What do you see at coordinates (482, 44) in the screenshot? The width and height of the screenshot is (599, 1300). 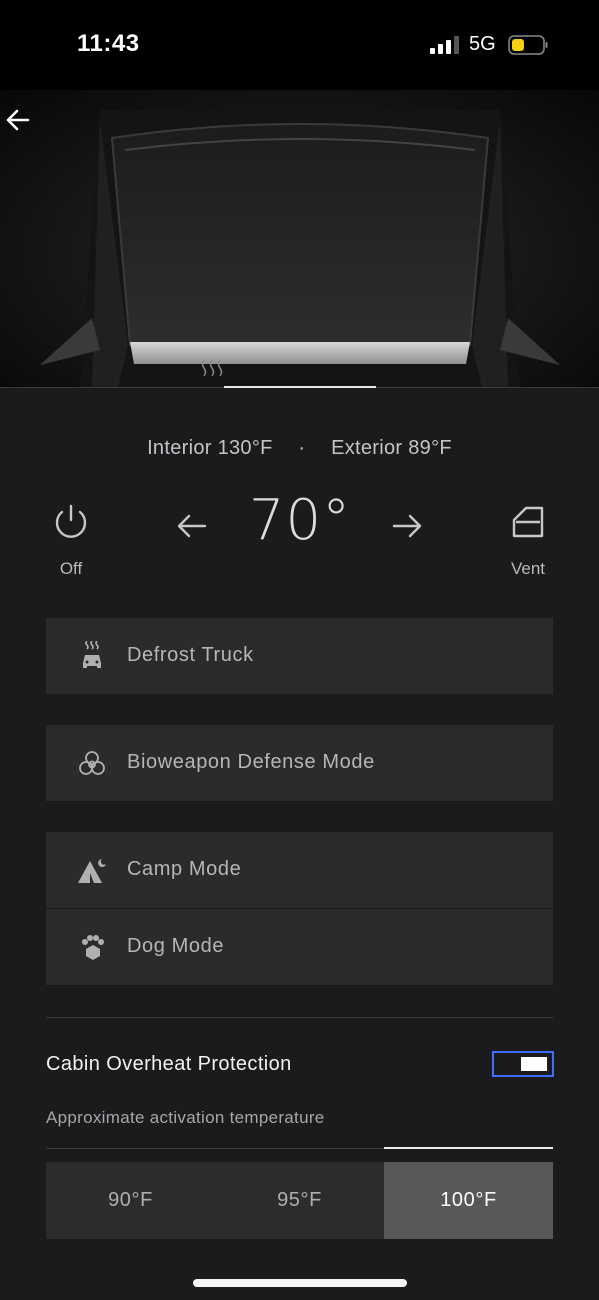 I see `network-type: 5G` at bounding box center [482, 44].